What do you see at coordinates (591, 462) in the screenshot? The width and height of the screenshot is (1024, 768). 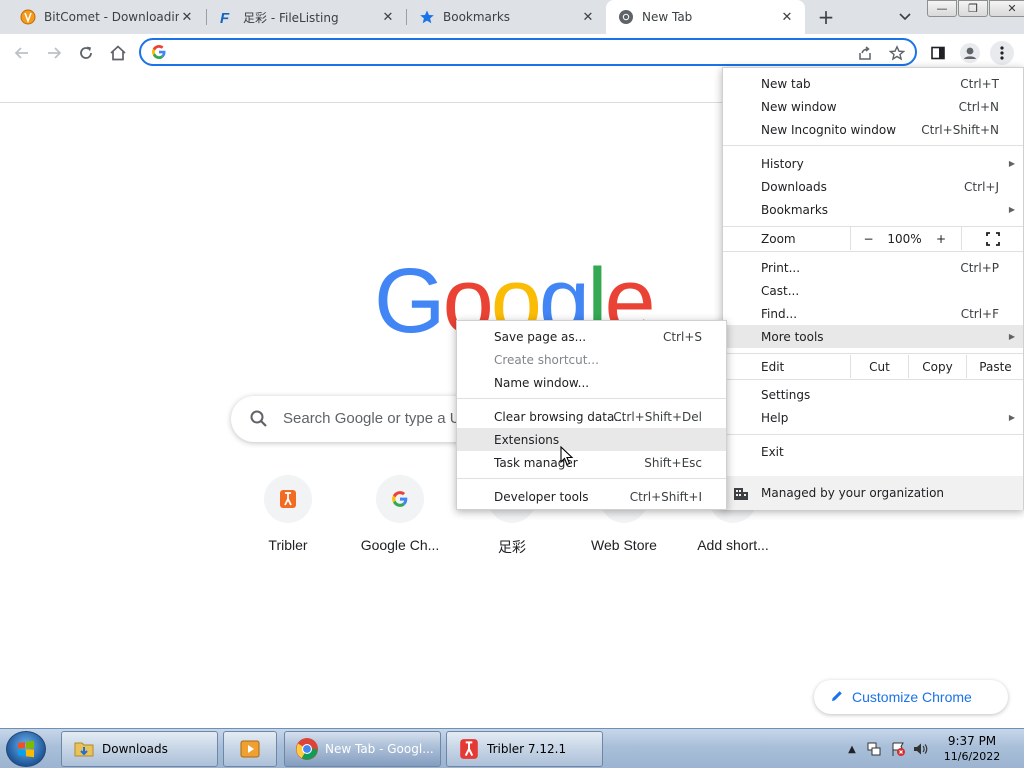 I see `submenu-item-task-manager: Task manager Shift+Esc` at bounding box center [591, 462].